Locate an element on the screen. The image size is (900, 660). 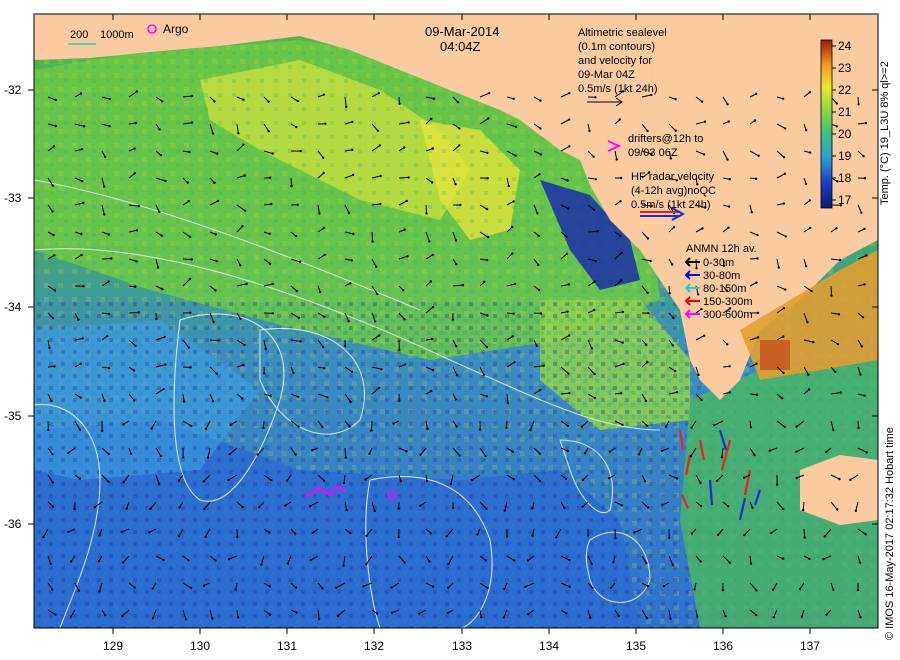
lon-tick-label: 133 is located at coordinates (462, 646).